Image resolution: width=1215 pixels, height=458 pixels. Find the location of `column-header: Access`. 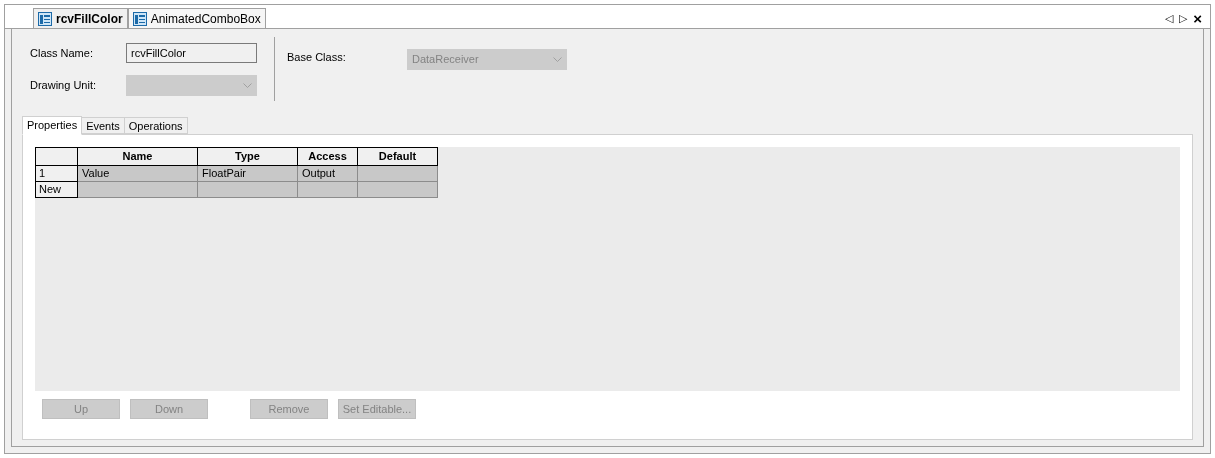

column-header: Access is located at coordinates (328, 157).